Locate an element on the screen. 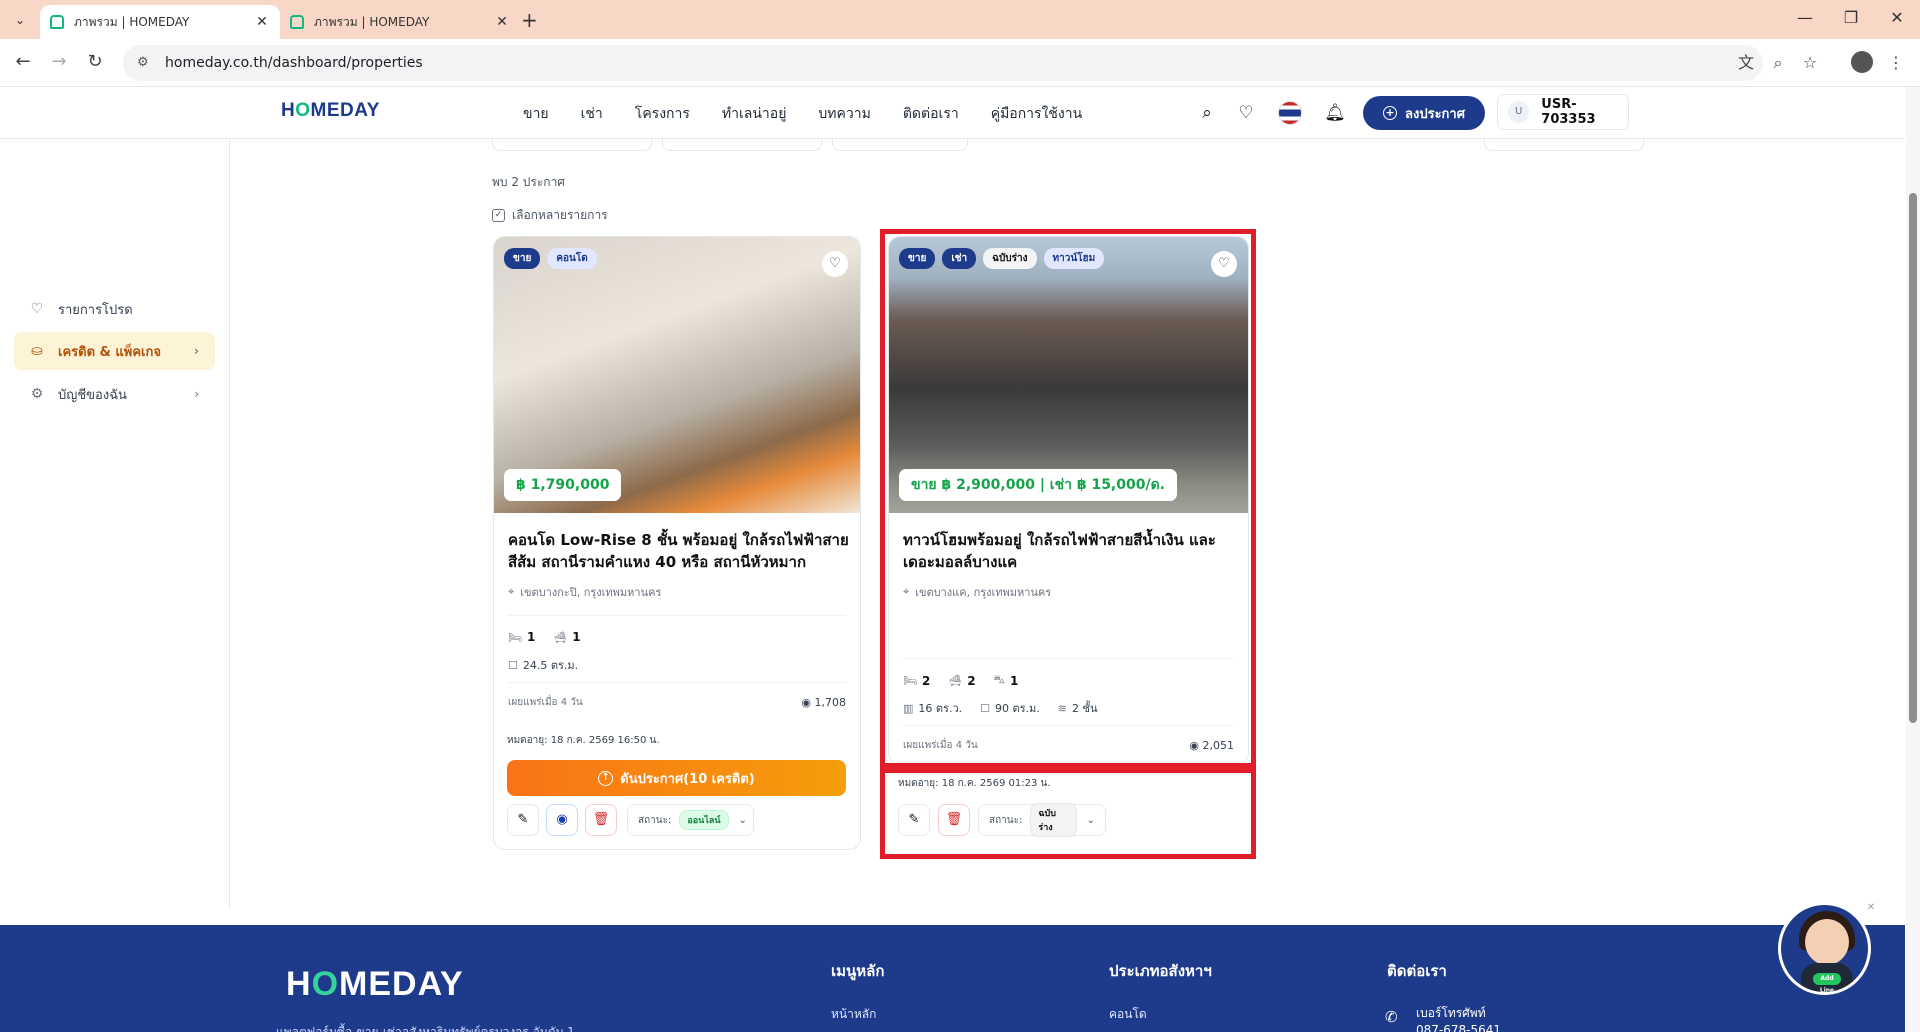 The width and height of the screenshot is (1920, 1032). sidebar-item-credits: ⛀ เครดิต & แพ็คเกจ › is located at coordinates (114, 351).